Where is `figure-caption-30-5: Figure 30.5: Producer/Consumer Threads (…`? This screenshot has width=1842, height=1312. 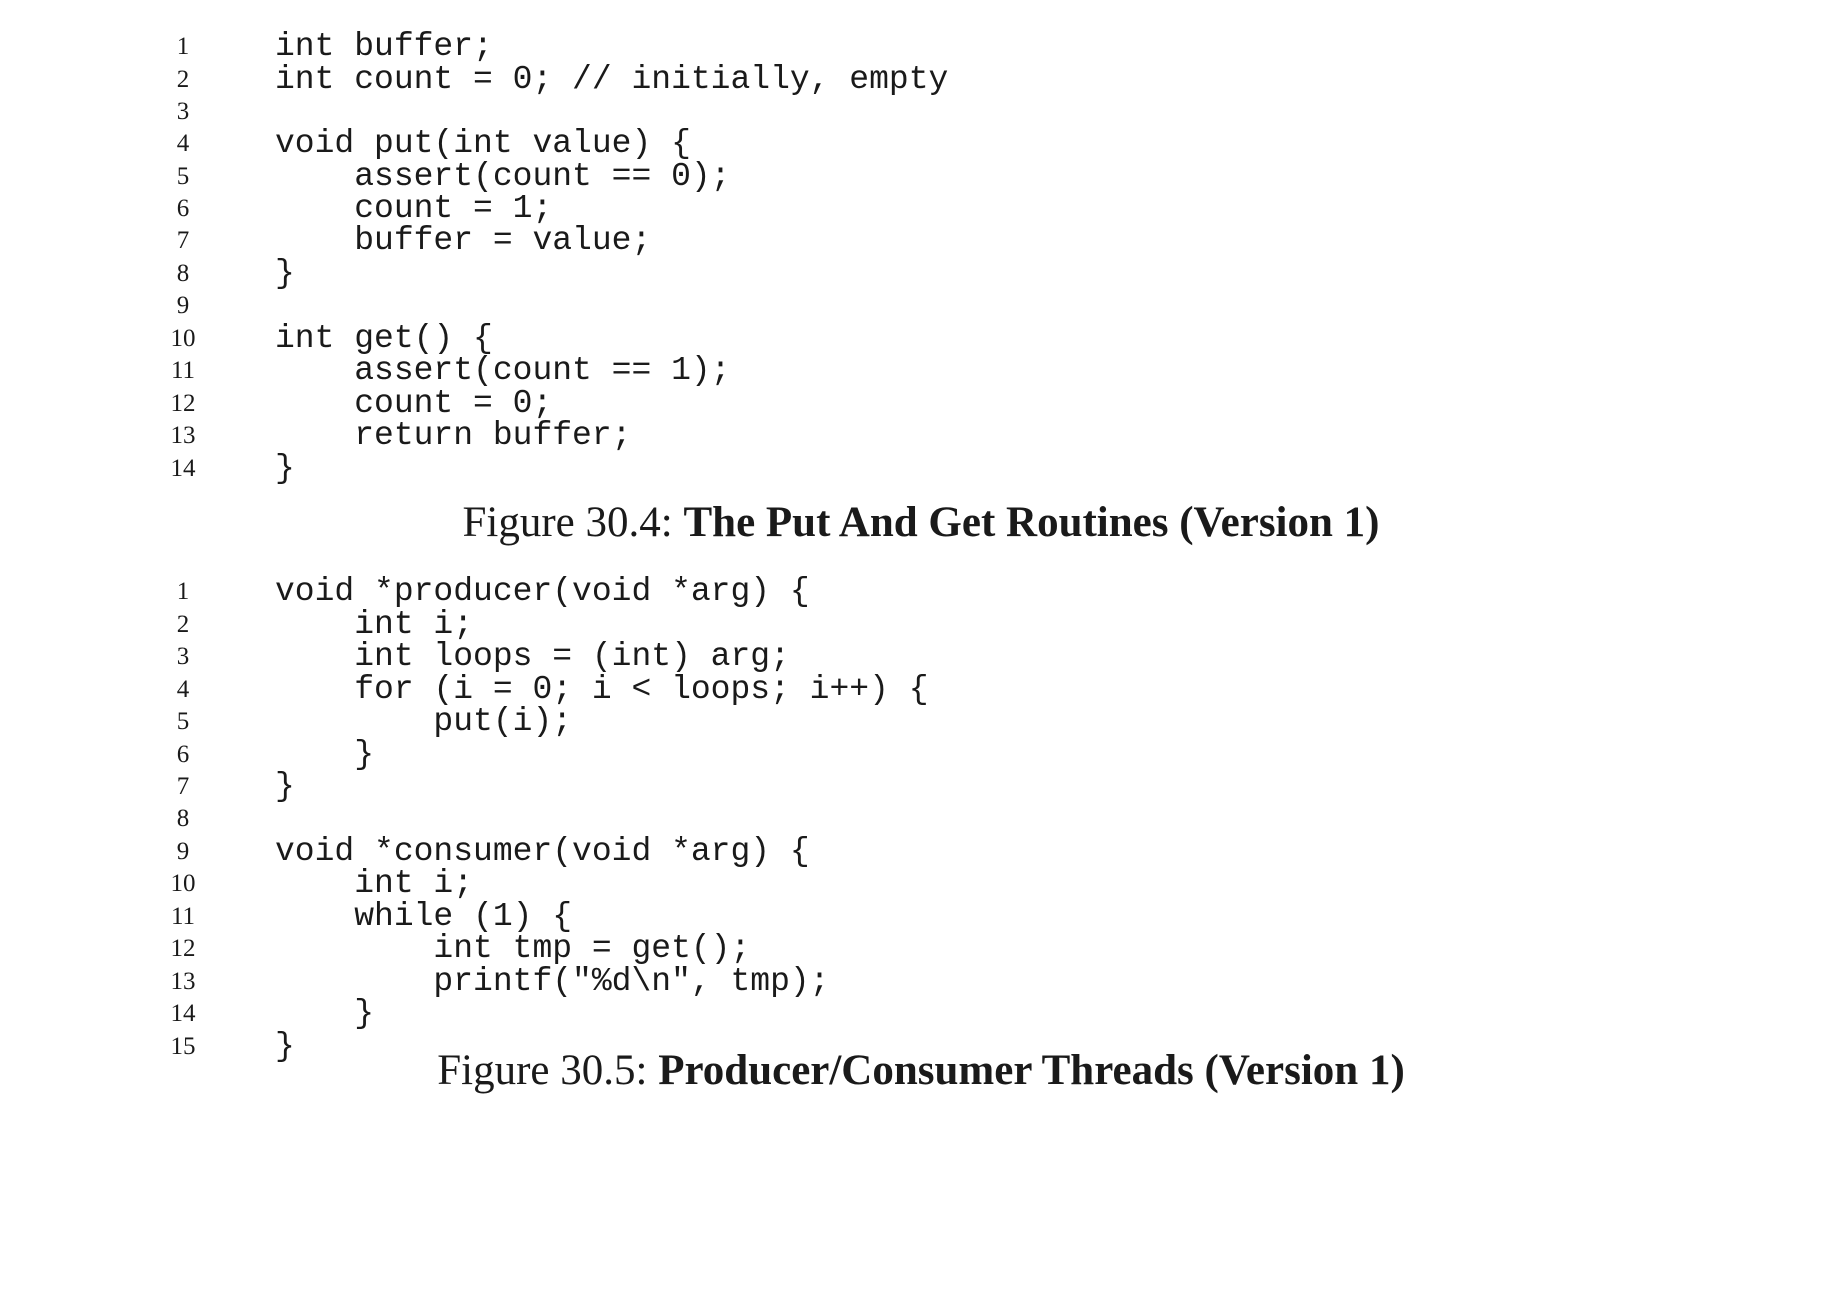 figure-caption-30-5: Figure 30.5: Producer/Consumer Threads (… is located at coordinates (921, 1071).